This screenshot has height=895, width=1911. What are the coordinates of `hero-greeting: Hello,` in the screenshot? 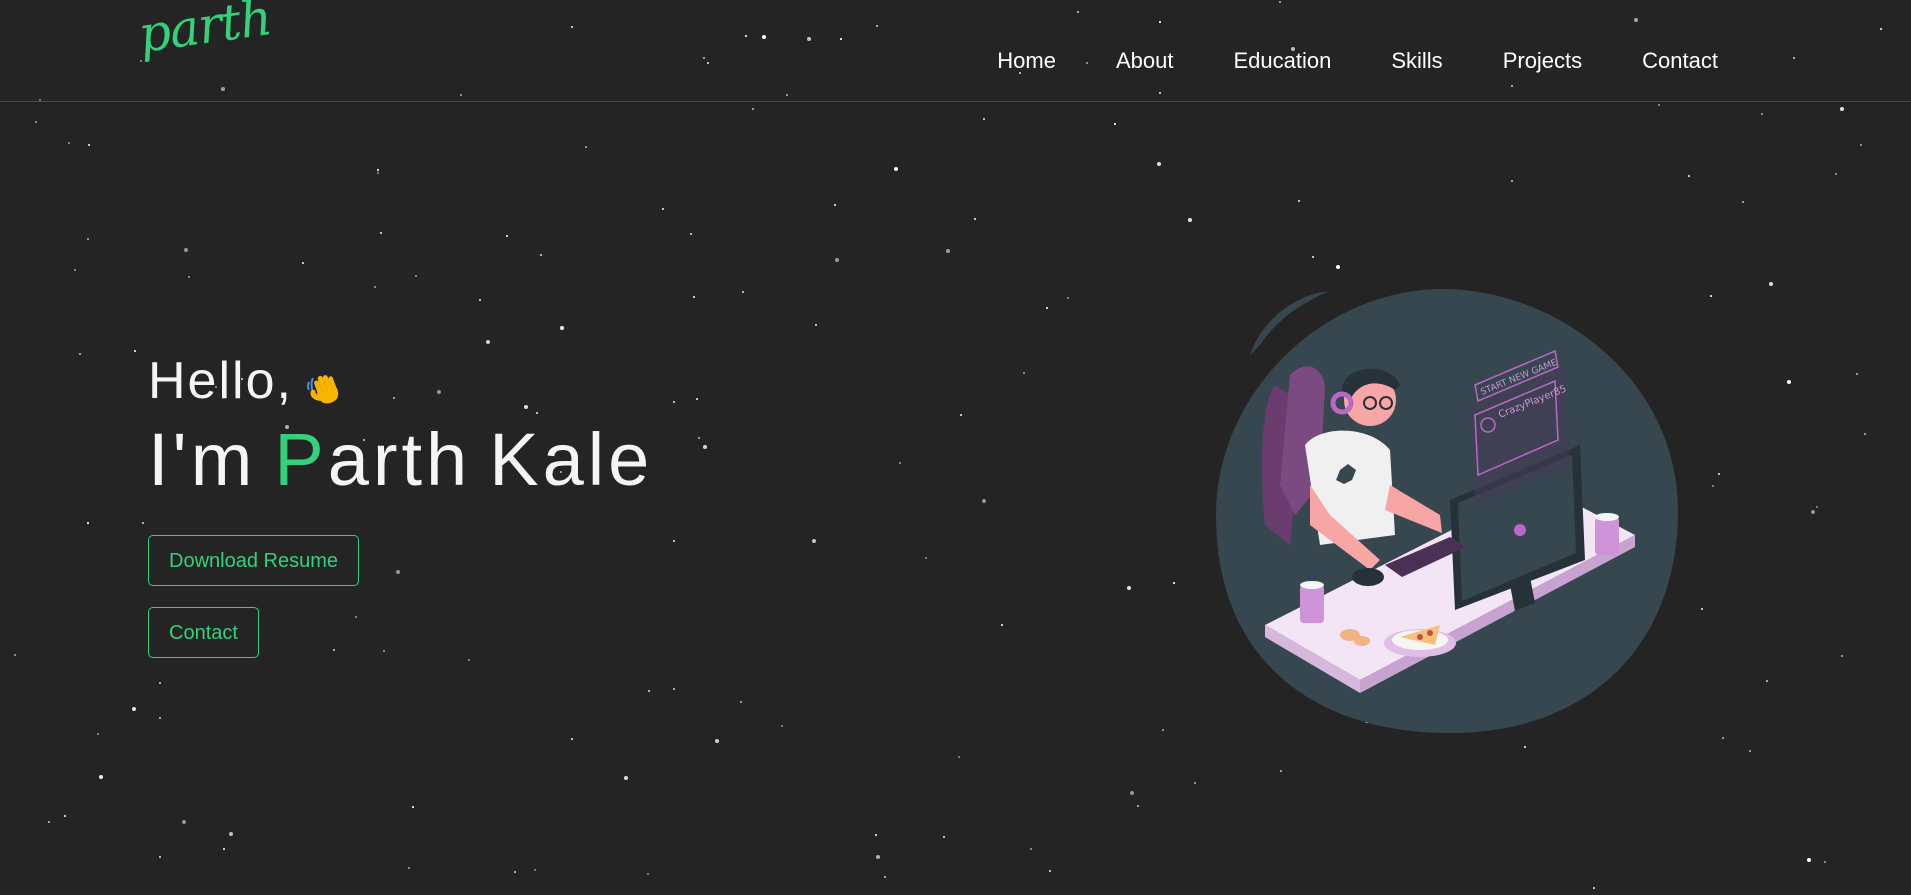 It's located at (400, 381).